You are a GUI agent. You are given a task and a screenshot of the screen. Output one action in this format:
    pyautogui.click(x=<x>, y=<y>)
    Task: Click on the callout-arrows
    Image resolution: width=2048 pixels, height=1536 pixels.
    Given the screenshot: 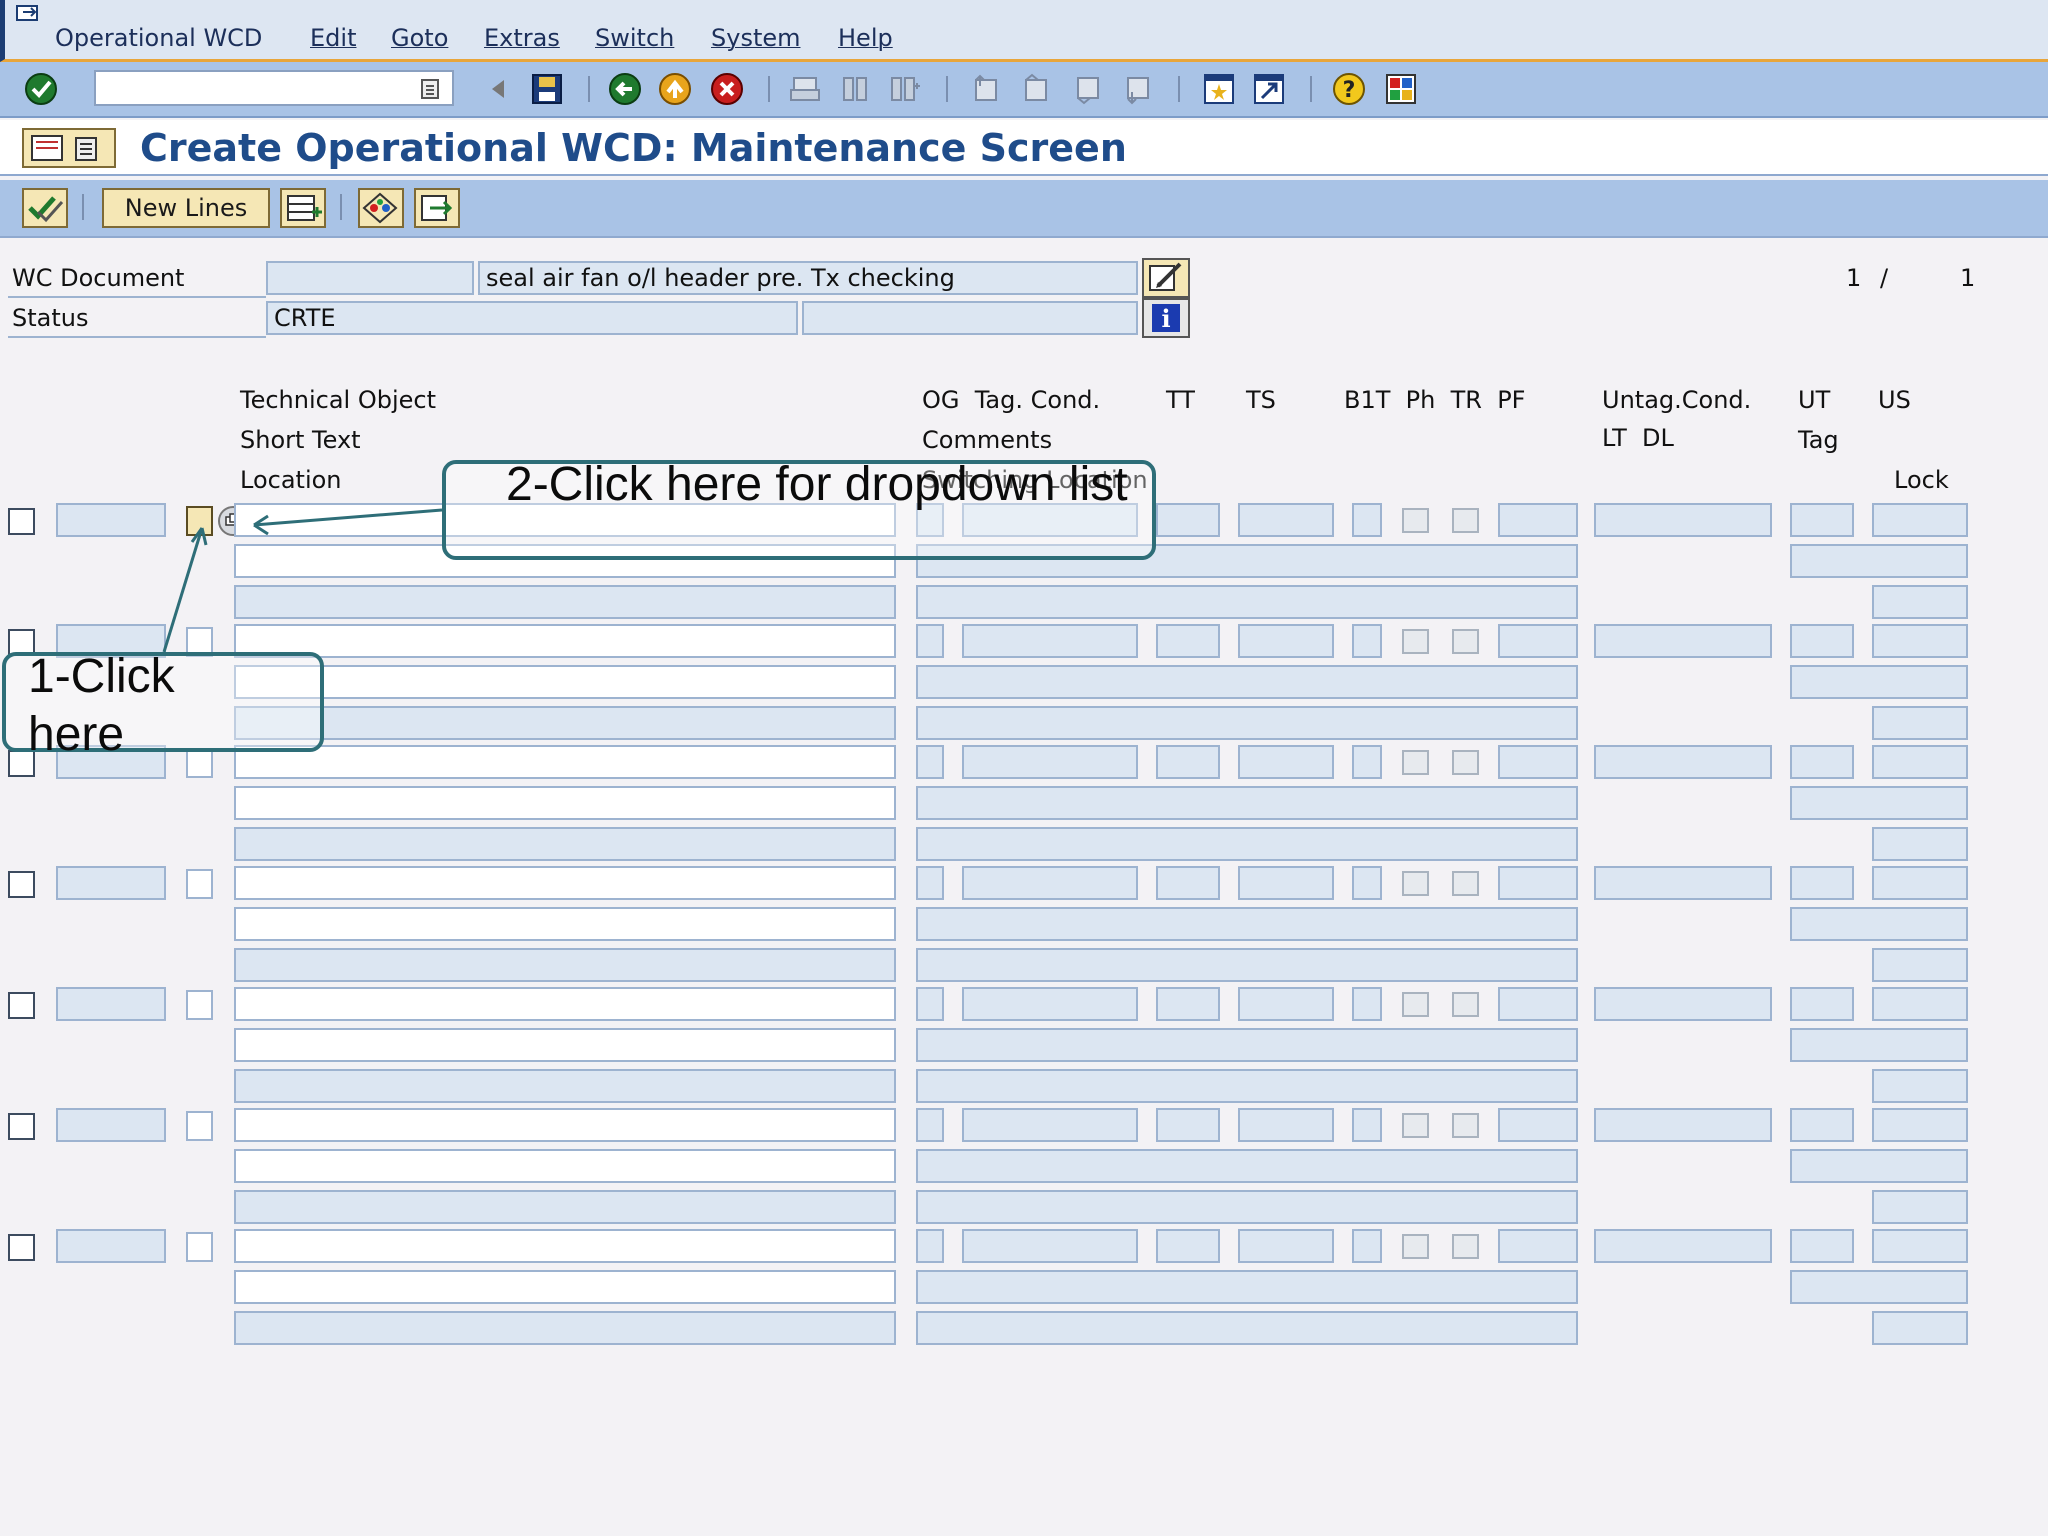 What is the action you would take?
    pyautogui.click(x=302, y=580)
    